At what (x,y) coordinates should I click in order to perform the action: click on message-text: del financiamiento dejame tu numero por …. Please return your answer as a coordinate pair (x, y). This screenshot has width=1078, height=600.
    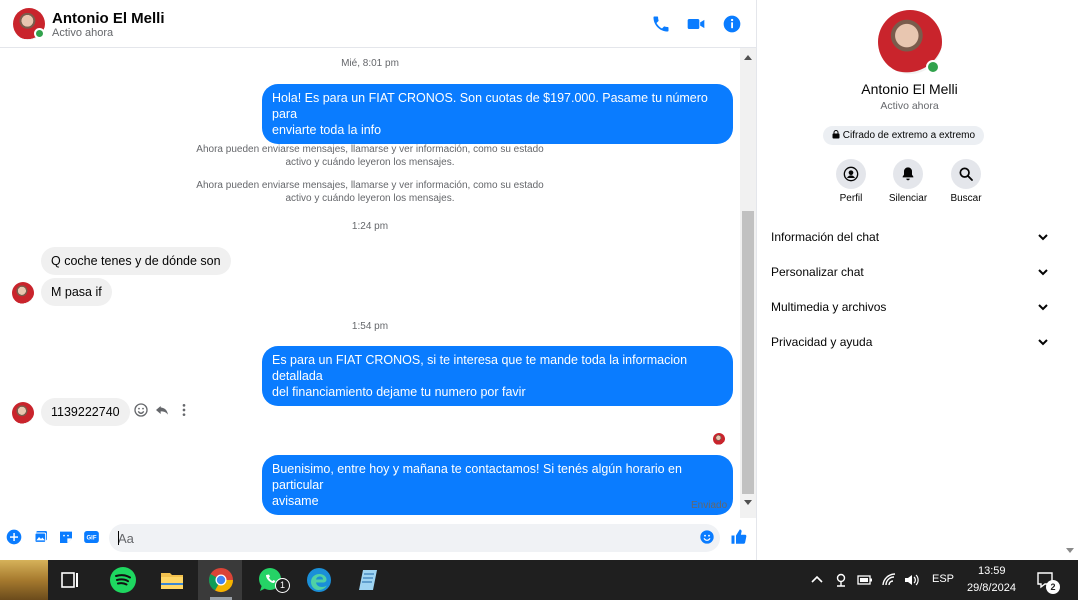
    Looking at the image, I should click on (399, 392).